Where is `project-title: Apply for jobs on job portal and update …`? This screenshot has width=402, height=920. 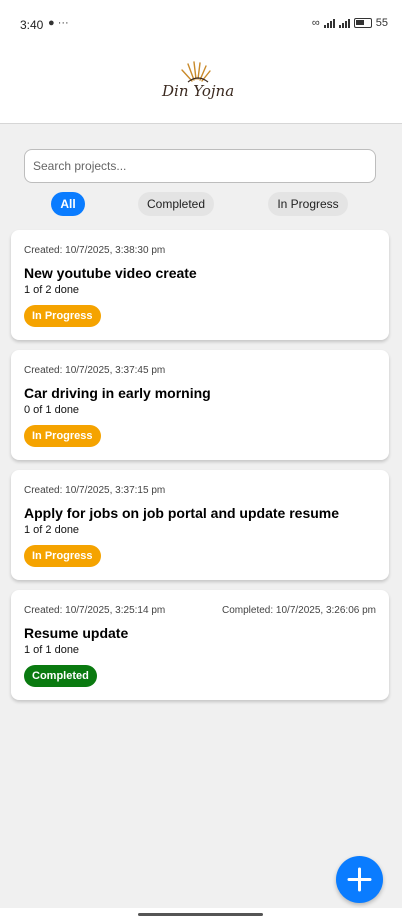 project-title: Apply for jobs on job portal and update … is located at coordinates (182, 513).